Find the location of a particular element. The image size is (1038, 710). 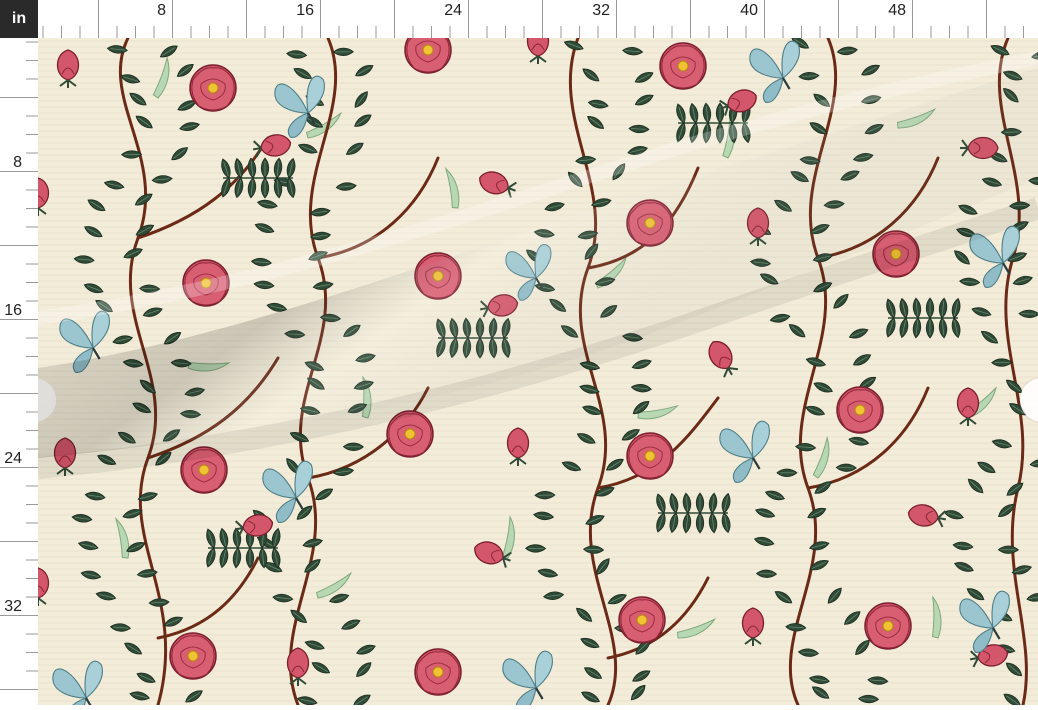

ruler-top-label: 32 is located at coordinates (601, 10).